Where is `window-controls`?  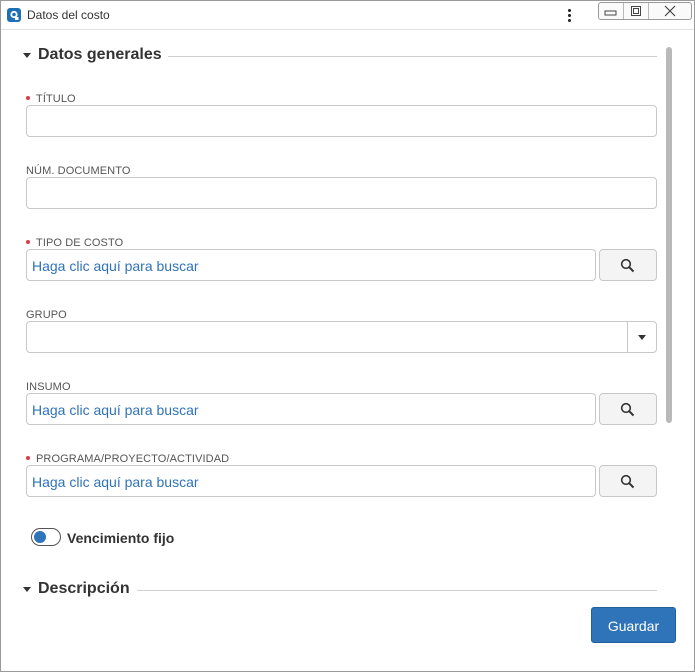
window-controls is located at coordinates (645, 11).